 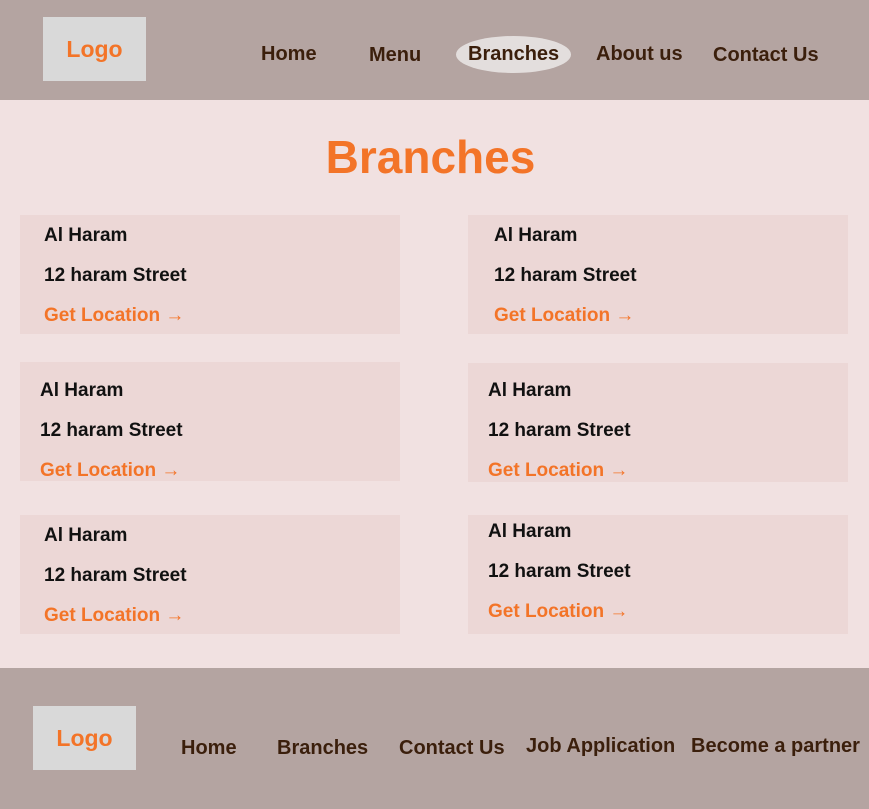 I want to click on nav-about-us: About us, so click(x=639, y=54).